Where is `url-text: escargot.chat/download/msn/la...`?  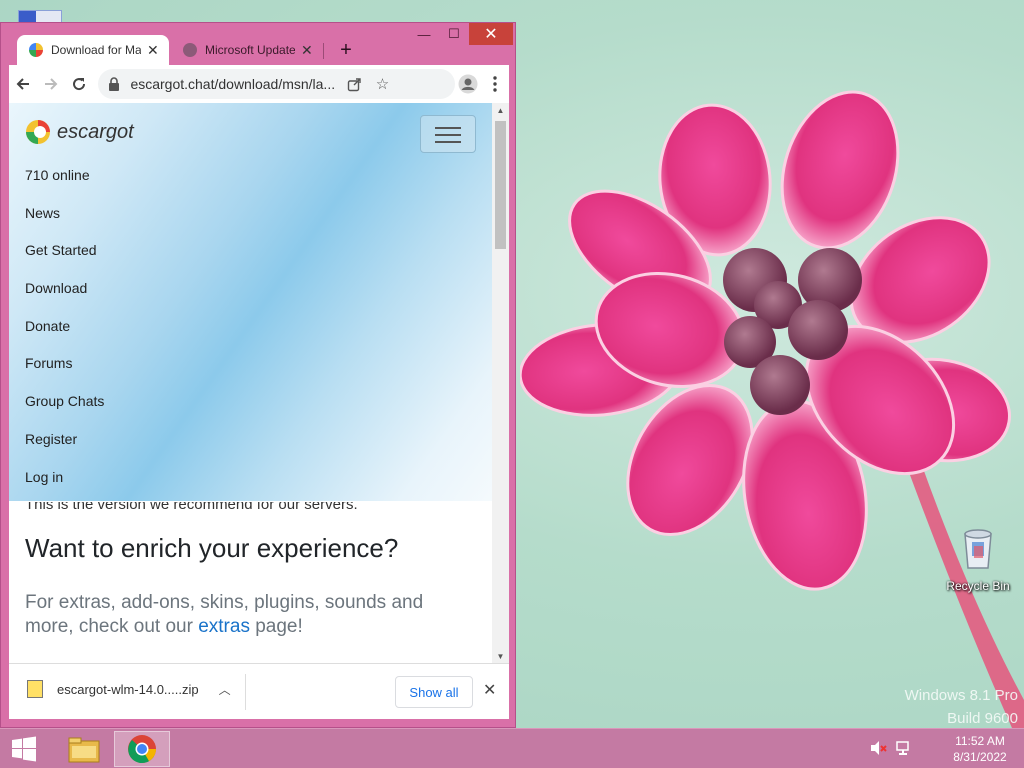
url-text: escargot.chat/download/msn/la... is located at coordinates (235, 84).